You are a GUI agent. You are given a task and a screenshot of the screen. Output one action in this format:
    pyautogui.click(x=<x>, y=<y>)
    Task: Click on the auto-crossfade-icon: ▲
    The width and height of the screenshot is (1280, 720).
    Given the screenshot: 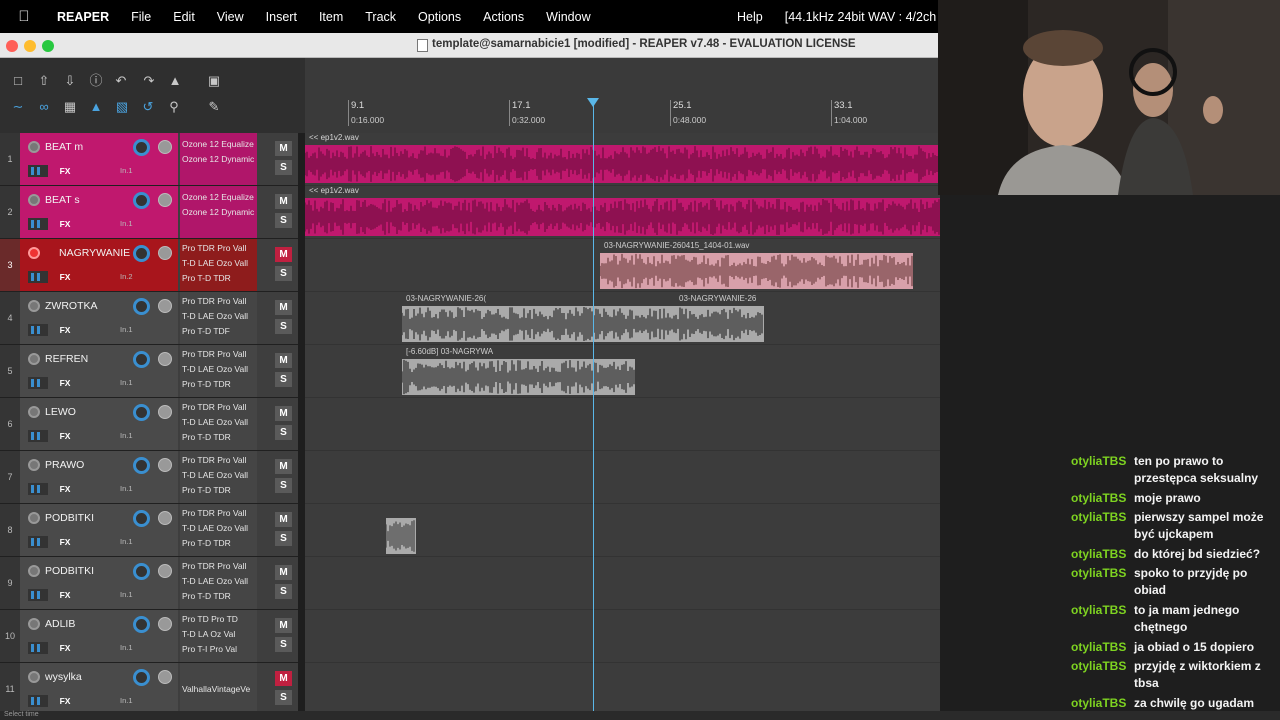 What is the action you would take?
    pyautogui.click(x=96, y=107)
    